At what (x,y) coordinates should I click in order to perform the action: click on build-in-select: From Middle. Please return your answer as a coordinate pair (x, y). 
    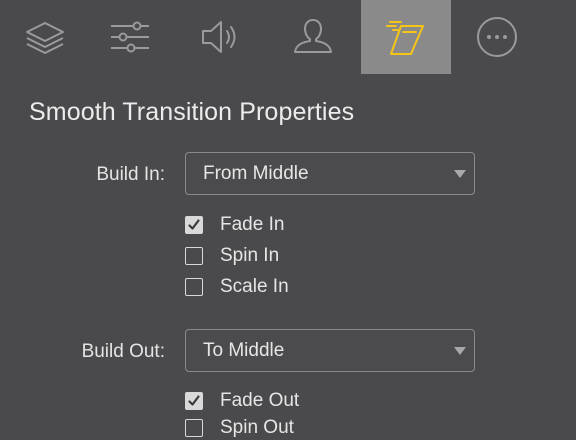
    Looking at the image, I should click on (330, 173).